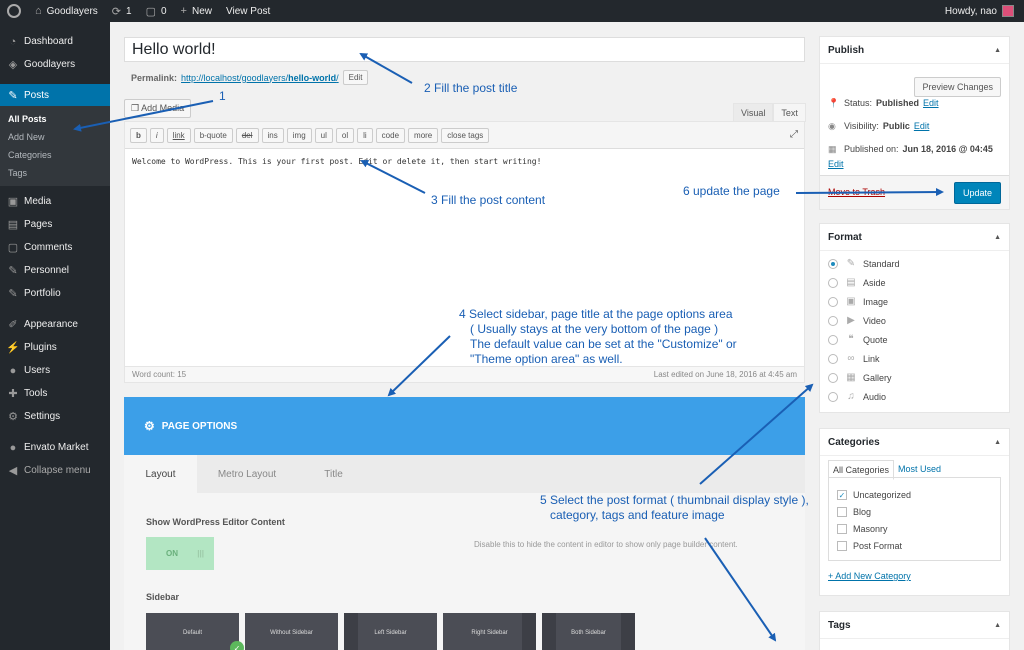  What do you see at coordinates (856, 192) in the screenshot?
I see `move-to-trash-link: Move to Trash` at bounding box center [856, 192].